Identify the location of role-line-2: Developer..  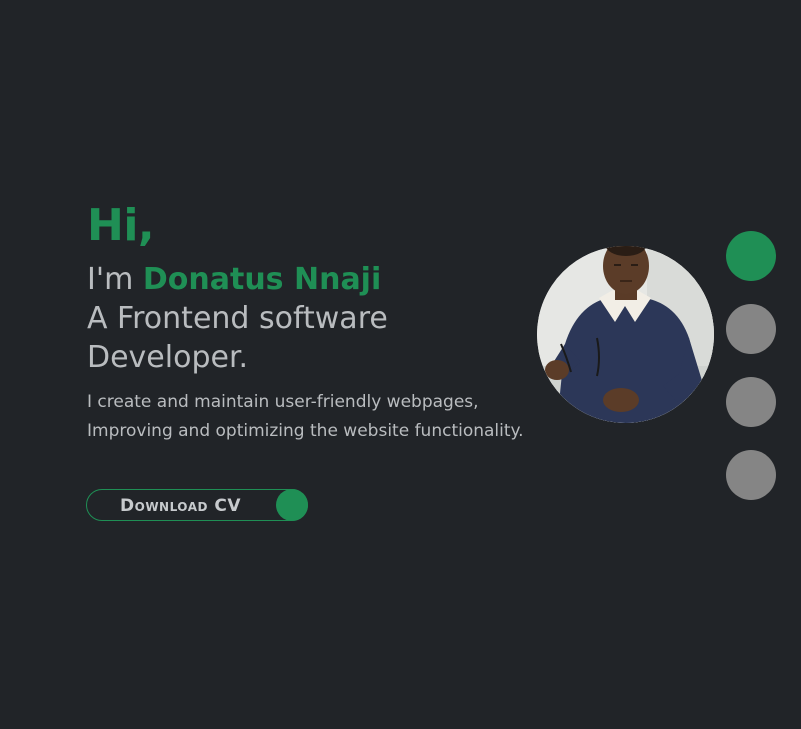
(168, 357).